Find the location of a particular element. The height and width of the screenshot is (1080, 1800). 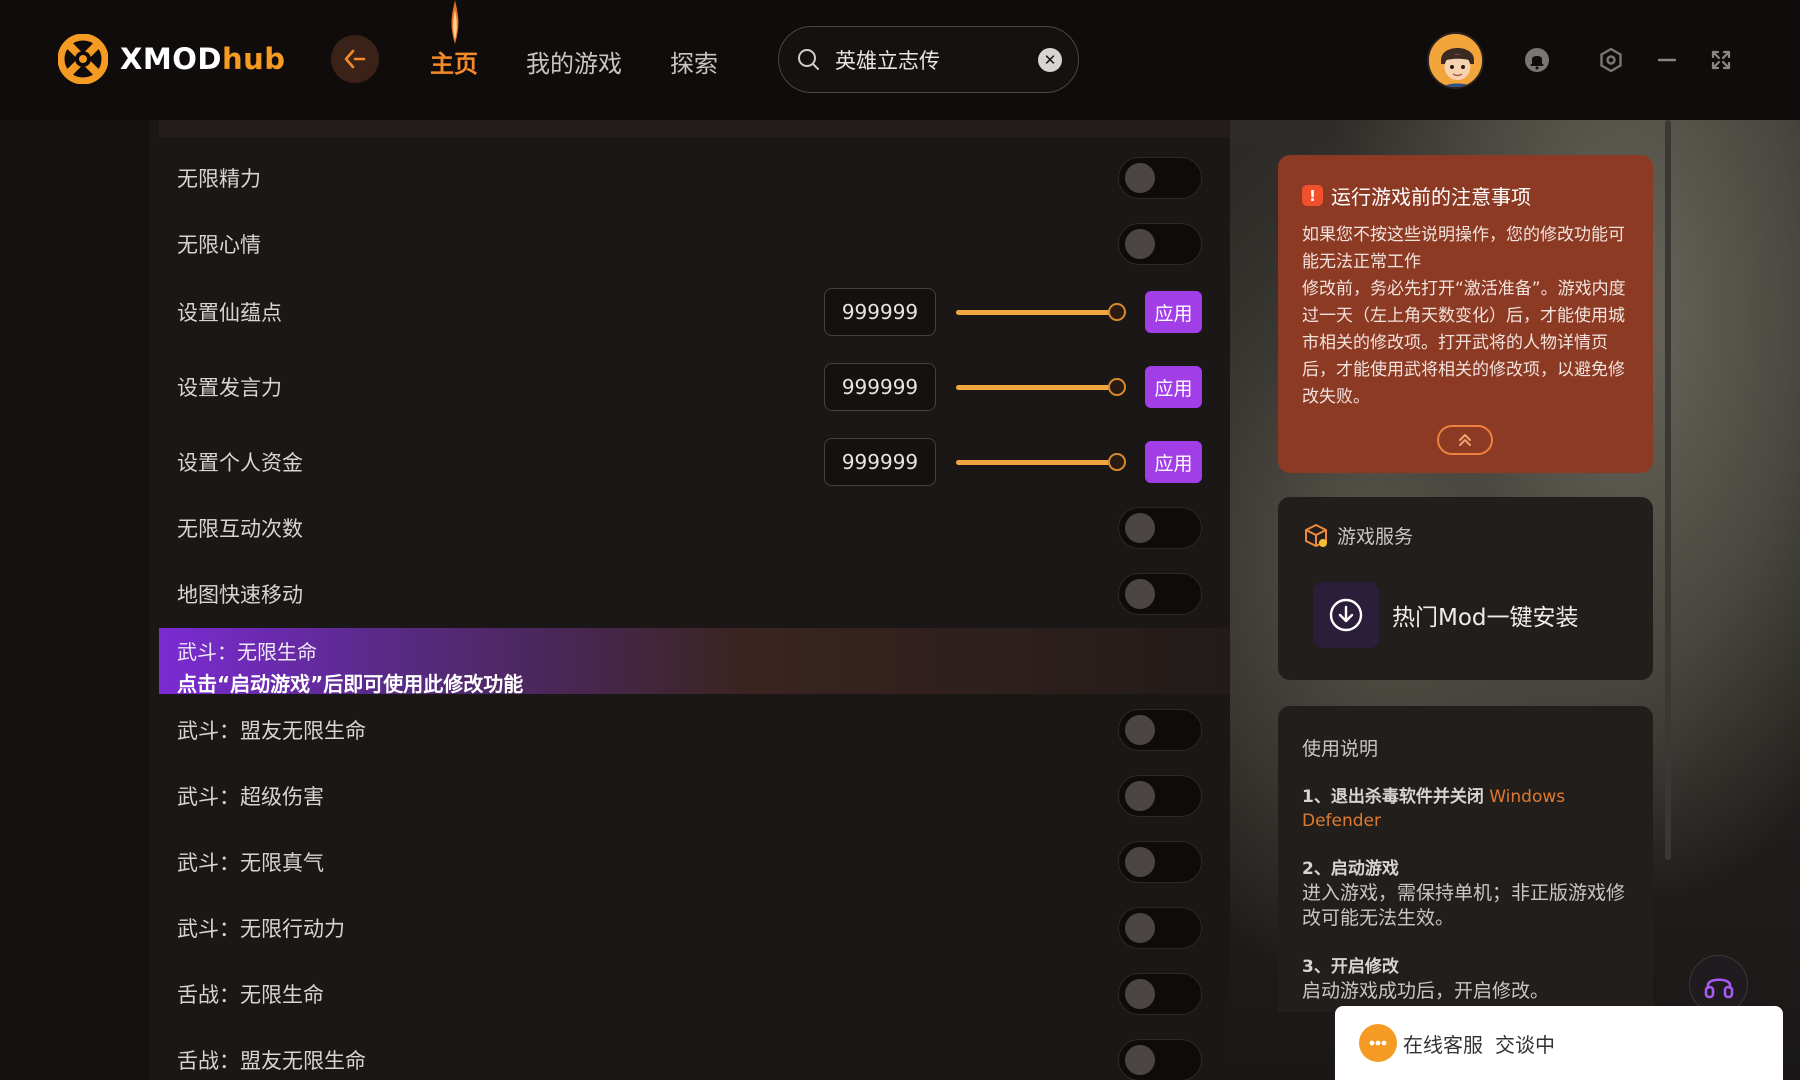

package-icon is located at coordinates (1316, 535).